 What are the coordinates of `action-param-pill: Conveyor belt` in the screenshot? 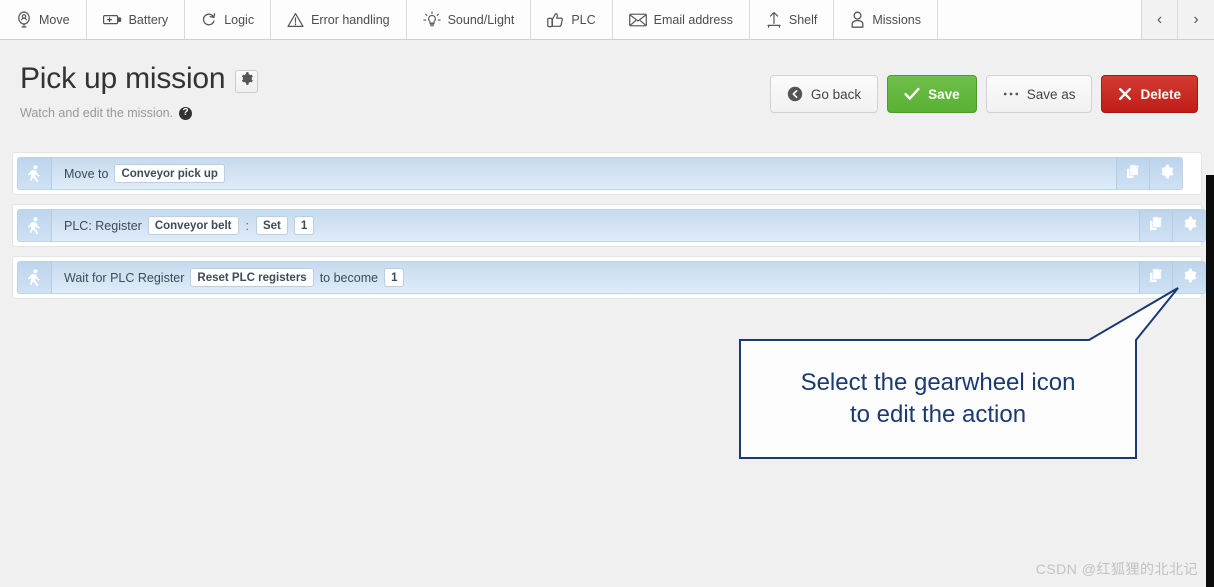 It's located at (193, 225).